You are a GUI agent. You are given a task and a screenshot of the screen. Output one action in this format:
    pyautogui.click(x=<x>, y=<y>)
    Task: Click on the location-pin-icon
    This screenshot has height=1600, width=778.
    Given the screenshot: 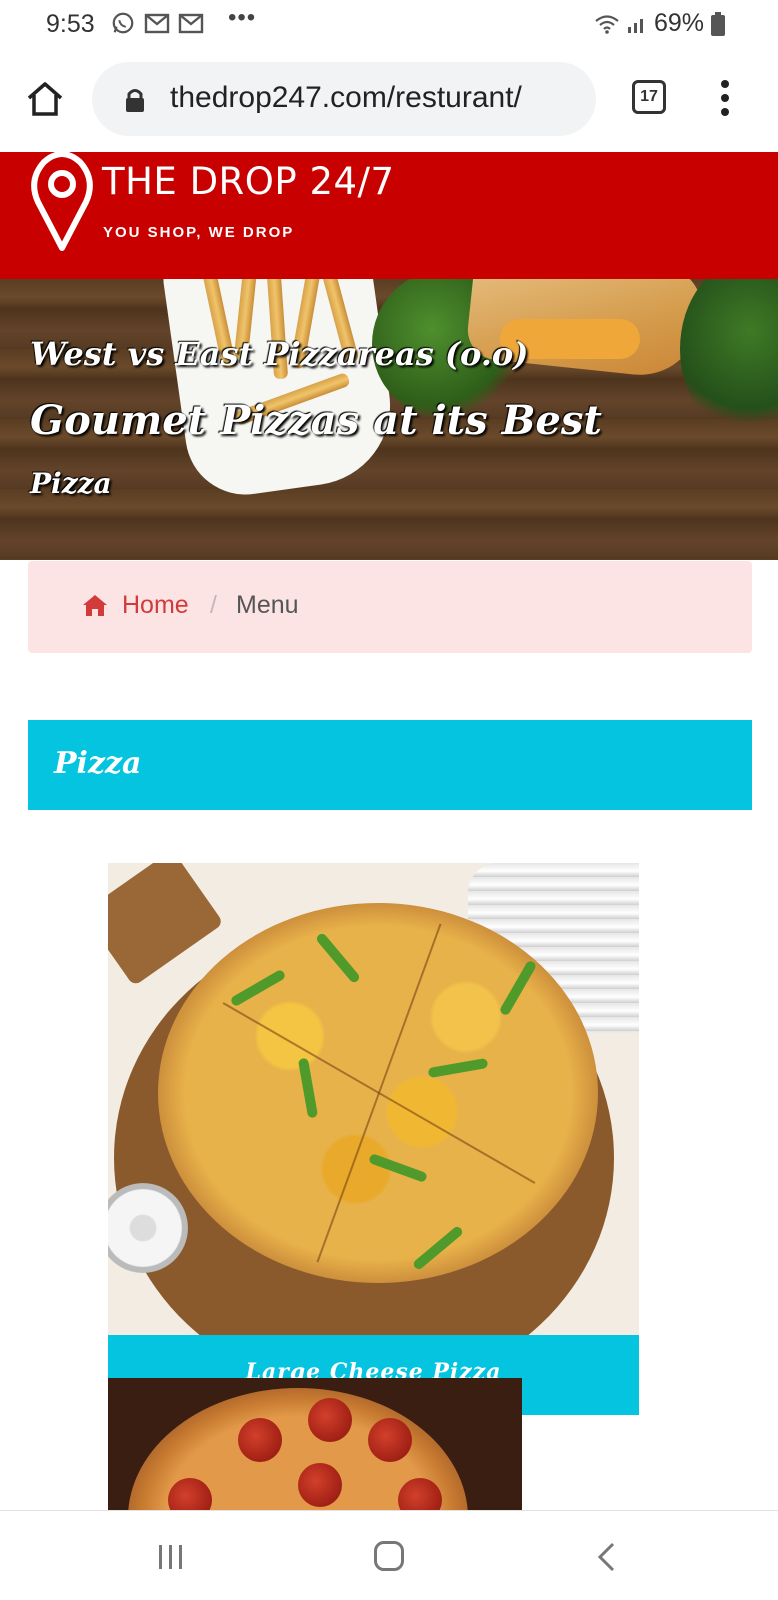 What is the action you would take?
    pyautogui.click(x=62, y=201)
    